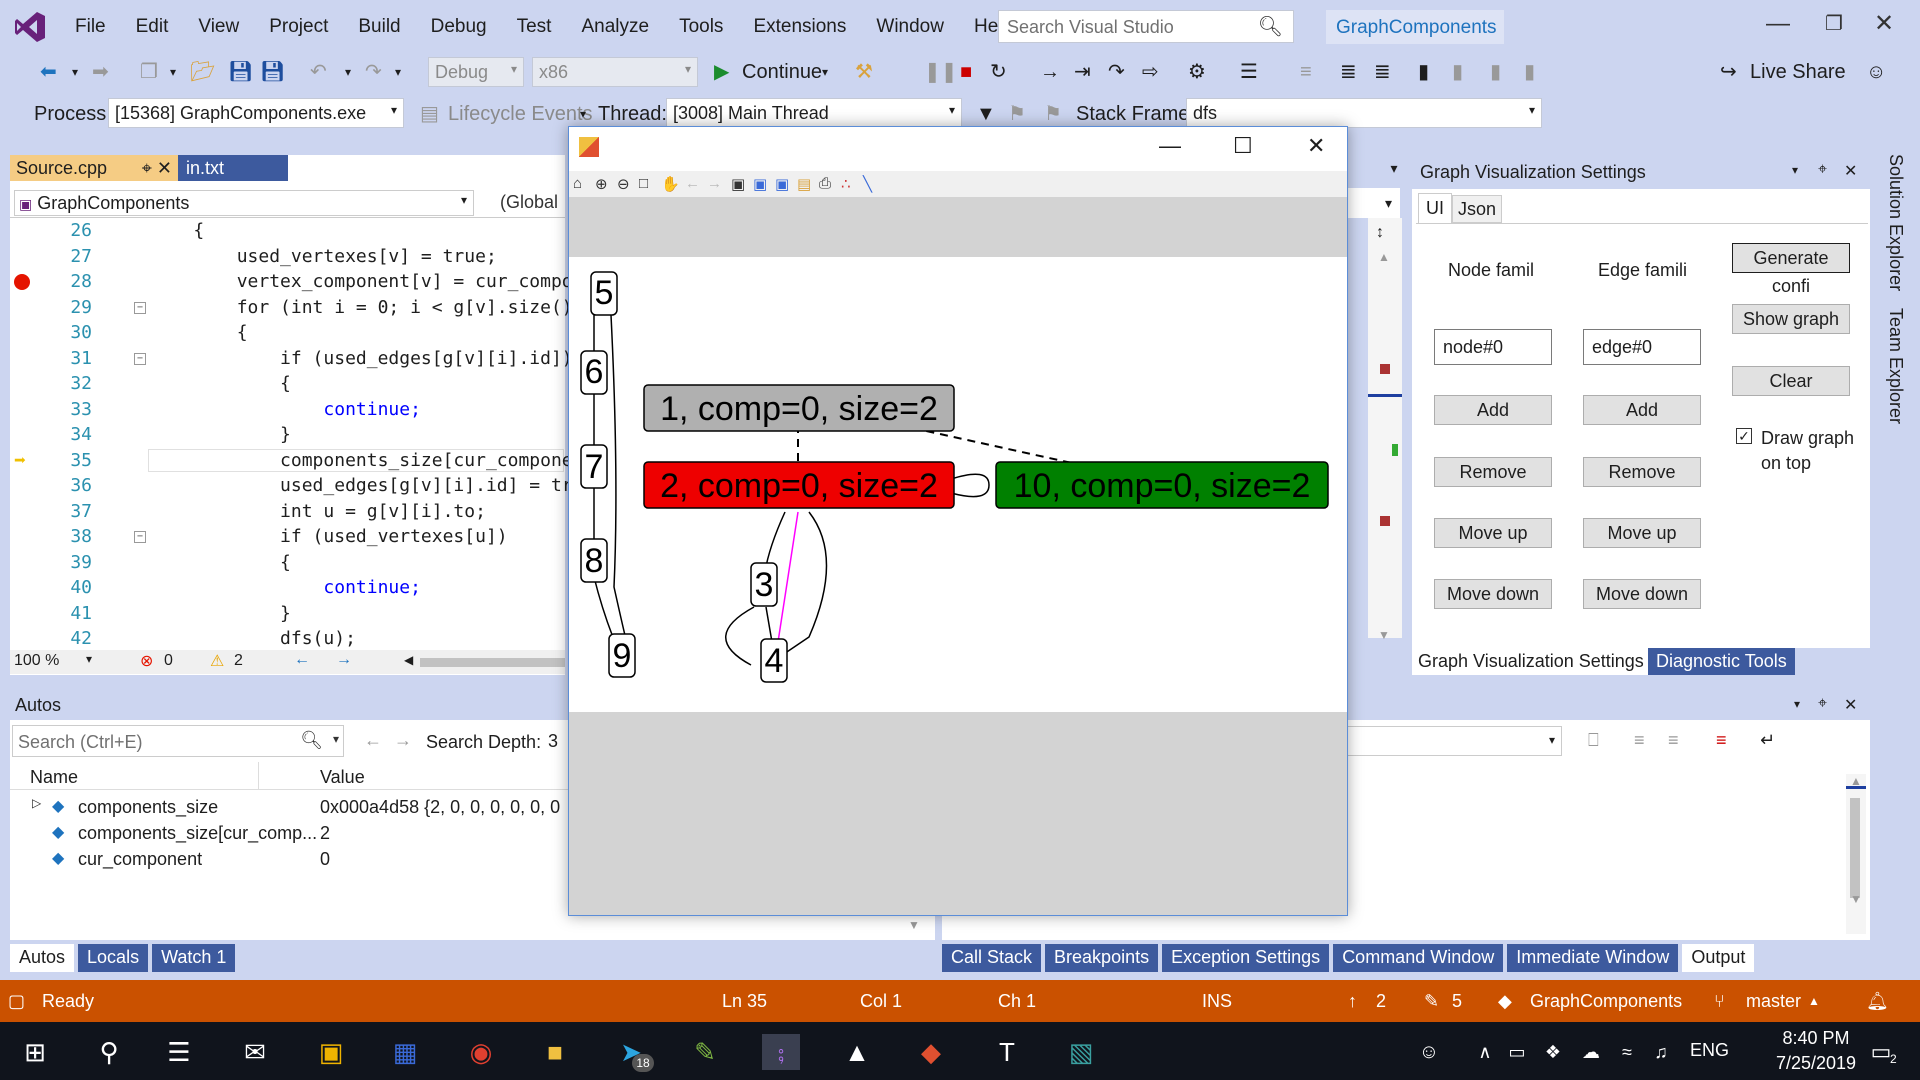 This screenshot has height=1080, width=1920. I want to click on zoom-in-icon: ⊕, so click(601, 184).